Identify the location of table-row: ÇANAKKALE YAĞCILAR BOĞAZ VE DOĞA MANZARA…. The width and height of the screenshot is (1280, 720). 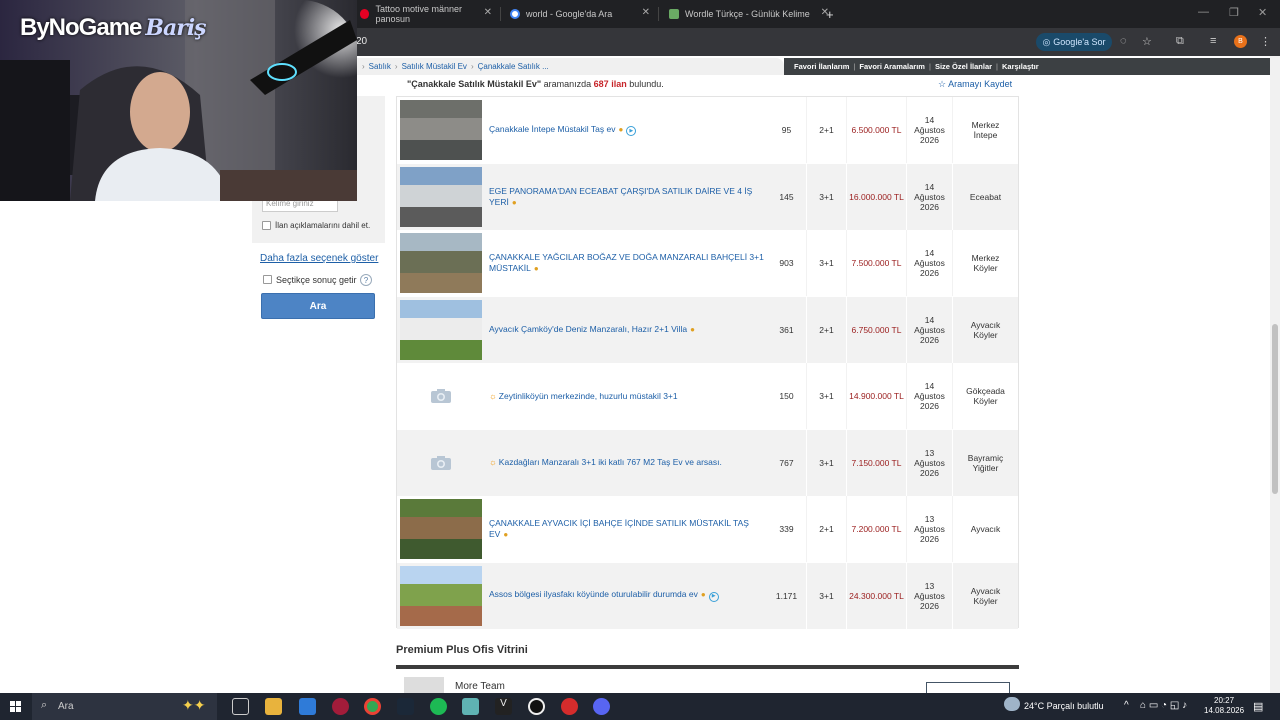
(707, 263).